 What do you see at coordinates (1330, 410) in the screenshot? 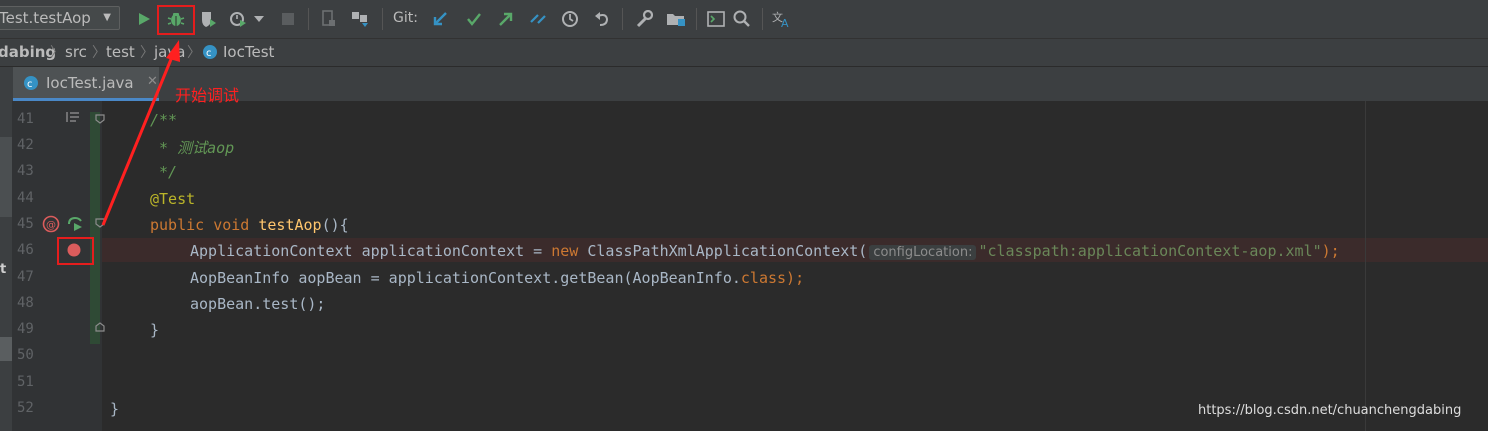
I see `watermark: https://blog.csdn.net/chuanchengdabing` at bounding box center [1330, 410].